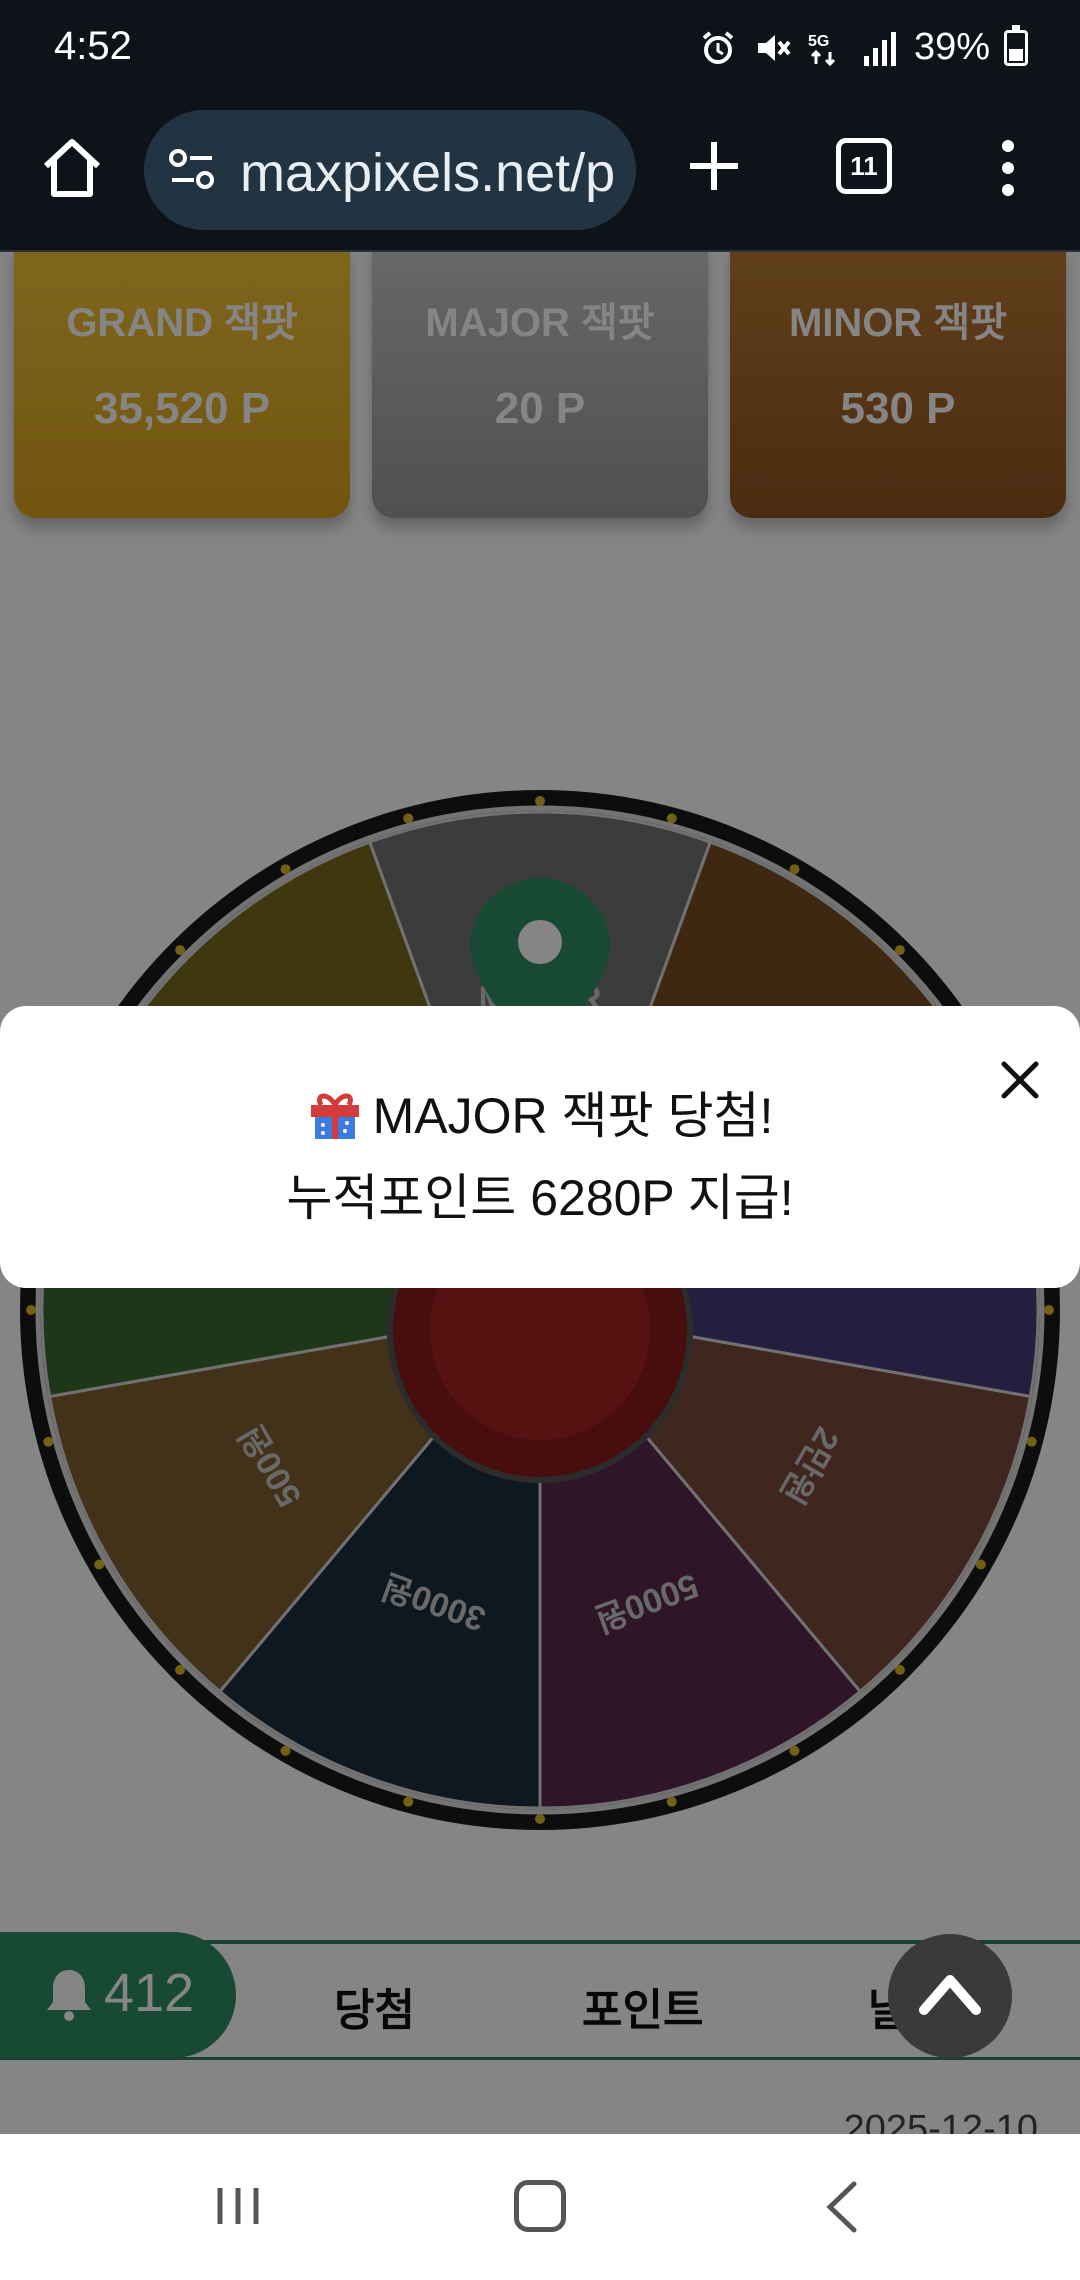  What do you see at coordinates (1016, 45) in the screenshot?
I see `battery-icon` at bounding box center [1016, 45].